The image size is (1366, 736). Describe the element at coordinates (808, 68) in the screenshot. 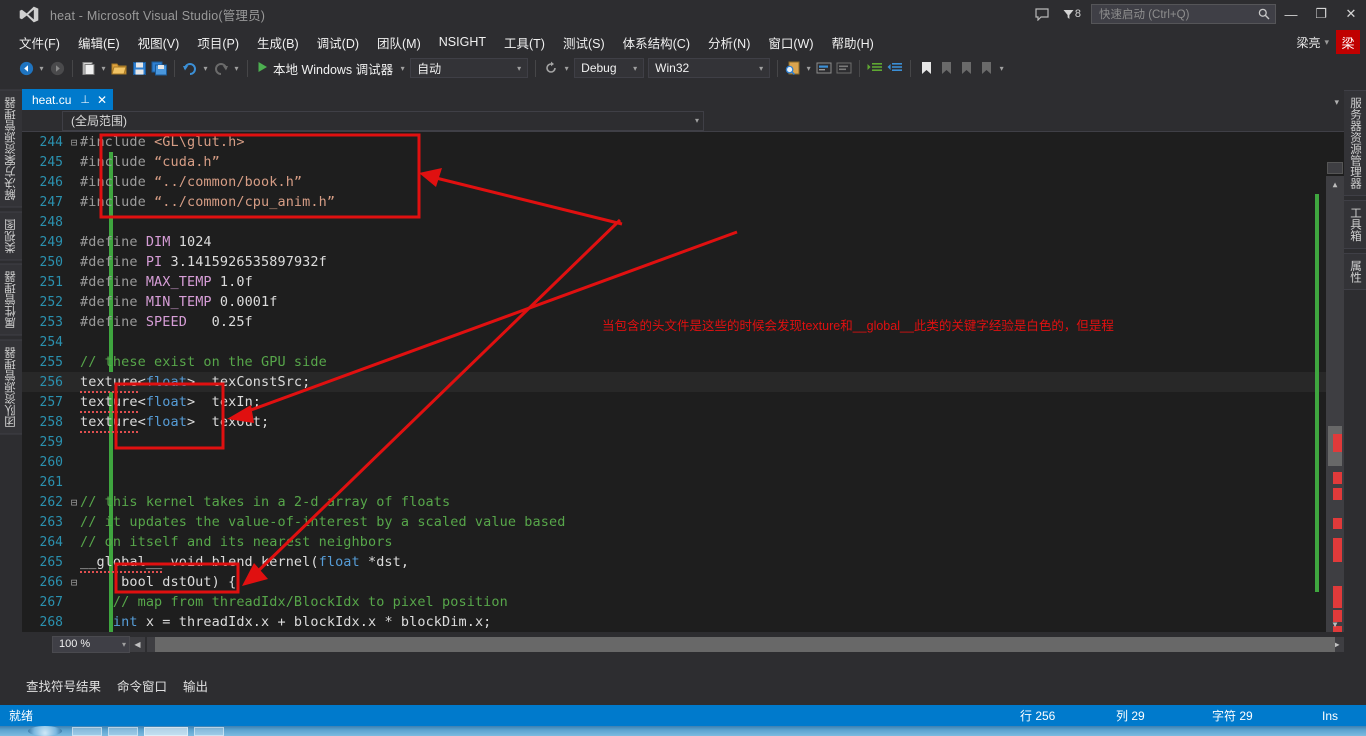

I see `find-dropdown-icon: ▾` at that location.